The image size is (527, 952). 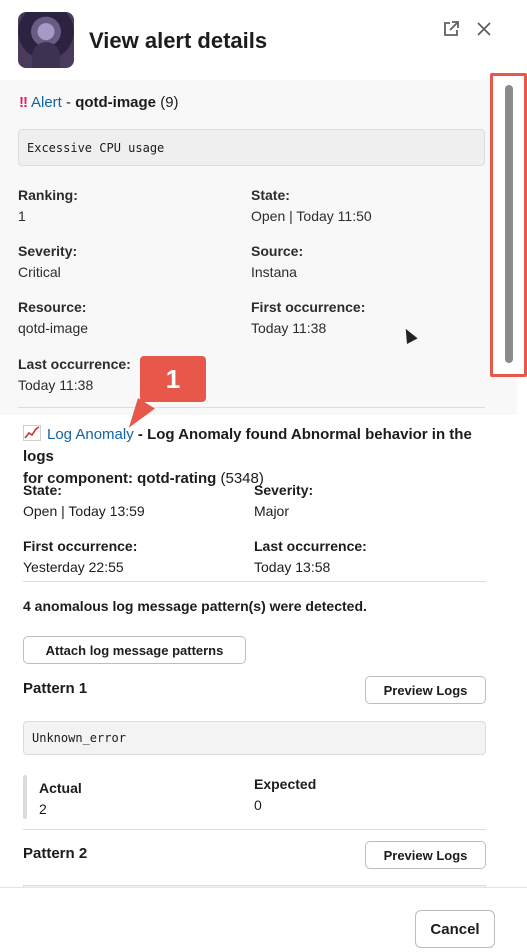 What do you see at coordinates (46, 40) in the screenshot?
I see `app-avatar` at bounding box center [46, 40].